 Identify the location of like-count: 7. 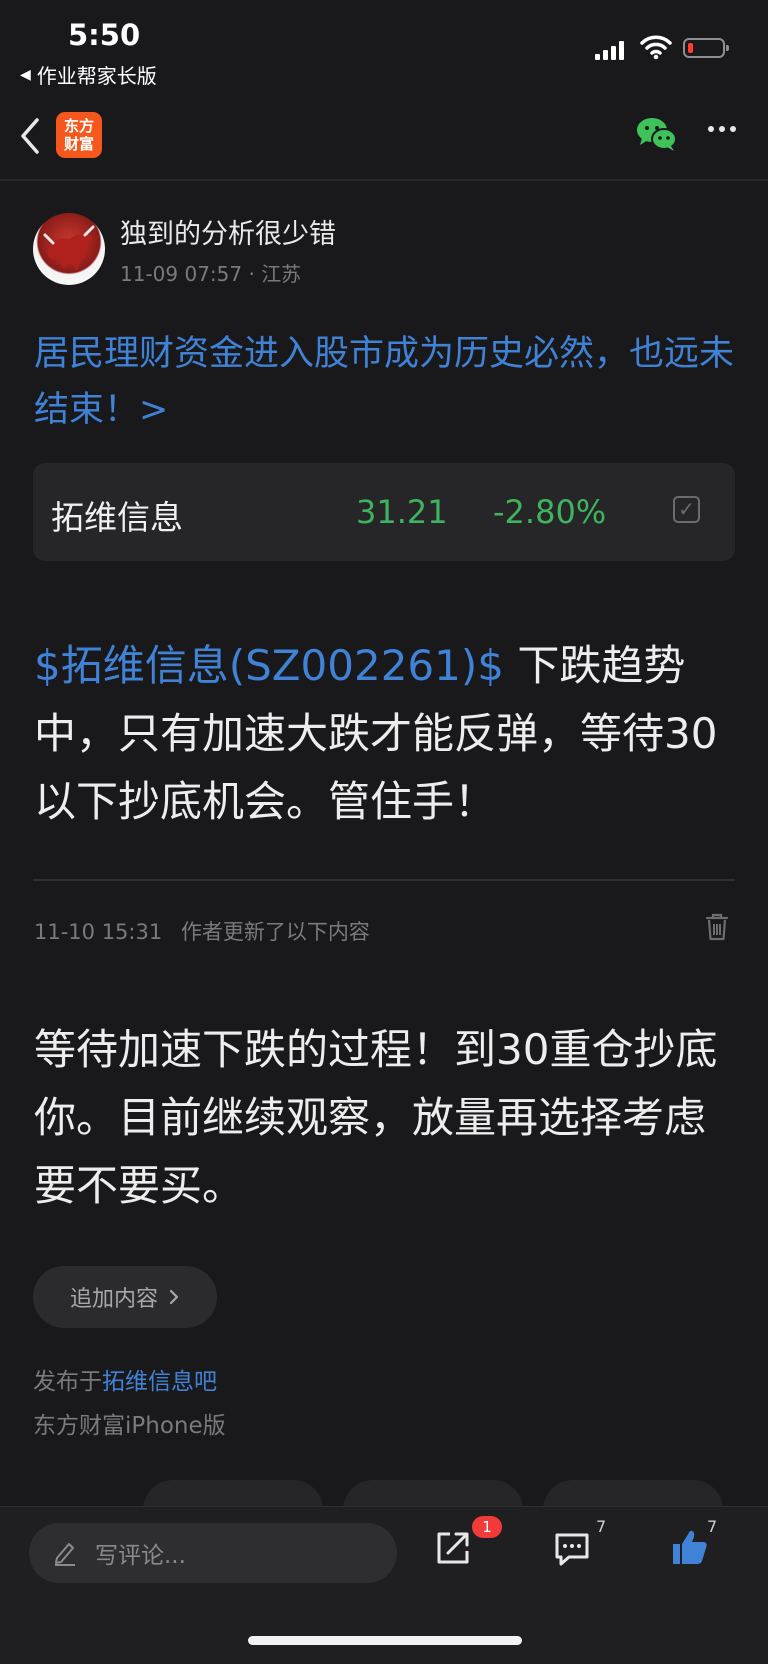
(712, 1526).